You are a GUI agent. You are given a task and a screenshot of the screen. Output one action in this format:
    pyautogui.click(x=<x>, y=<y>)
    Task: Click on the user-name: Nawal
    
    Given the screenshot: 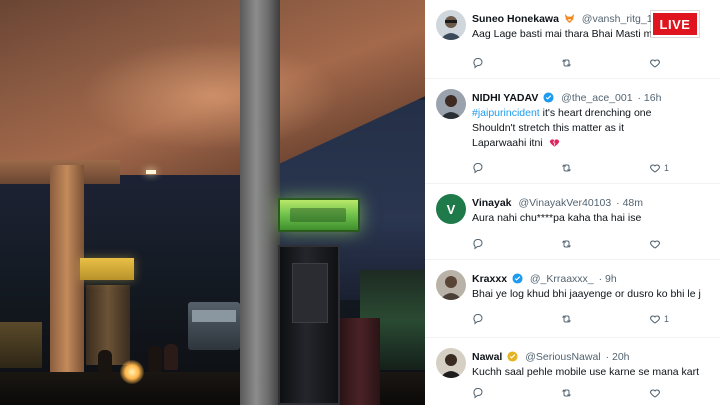 What is the action you would take?
    pyautogui.click(x=487, y=357)
    